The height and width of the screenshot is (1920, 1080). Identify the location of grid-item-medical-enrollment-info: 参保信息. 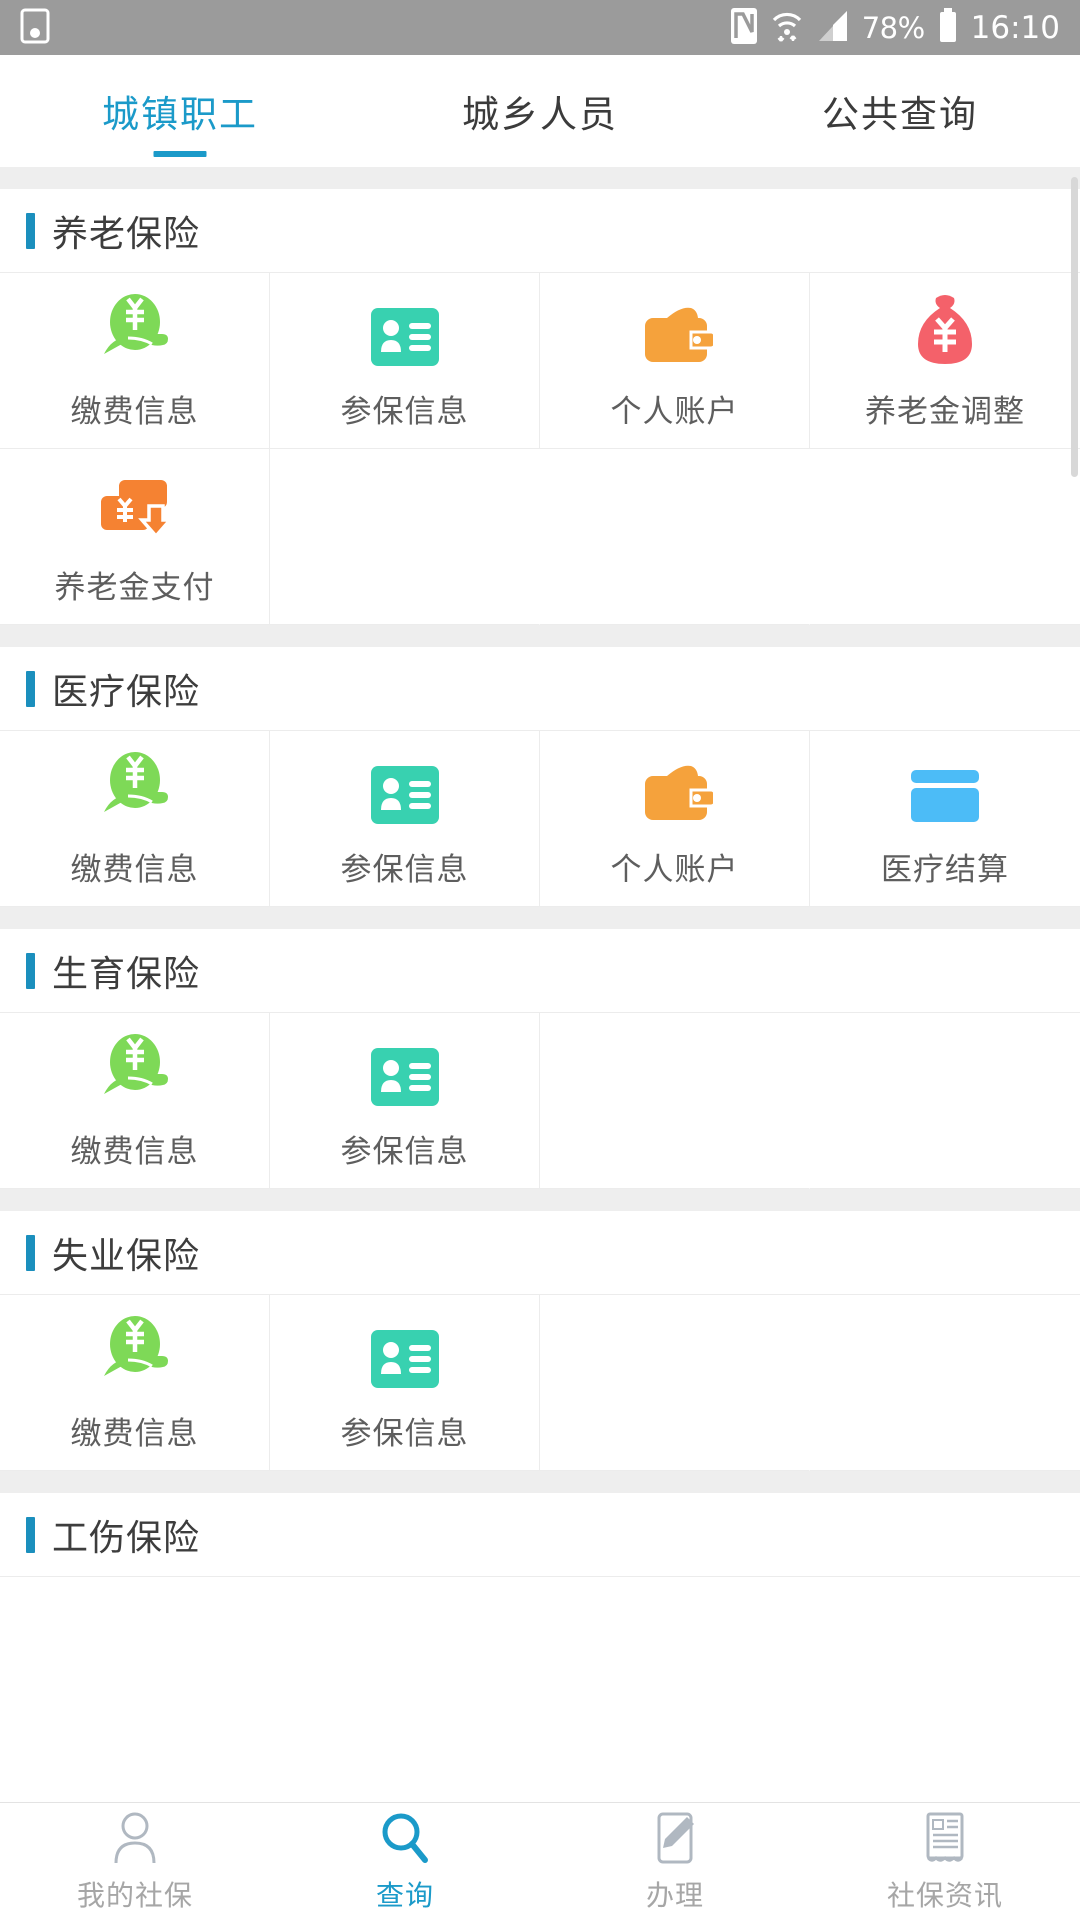
(405, 819).